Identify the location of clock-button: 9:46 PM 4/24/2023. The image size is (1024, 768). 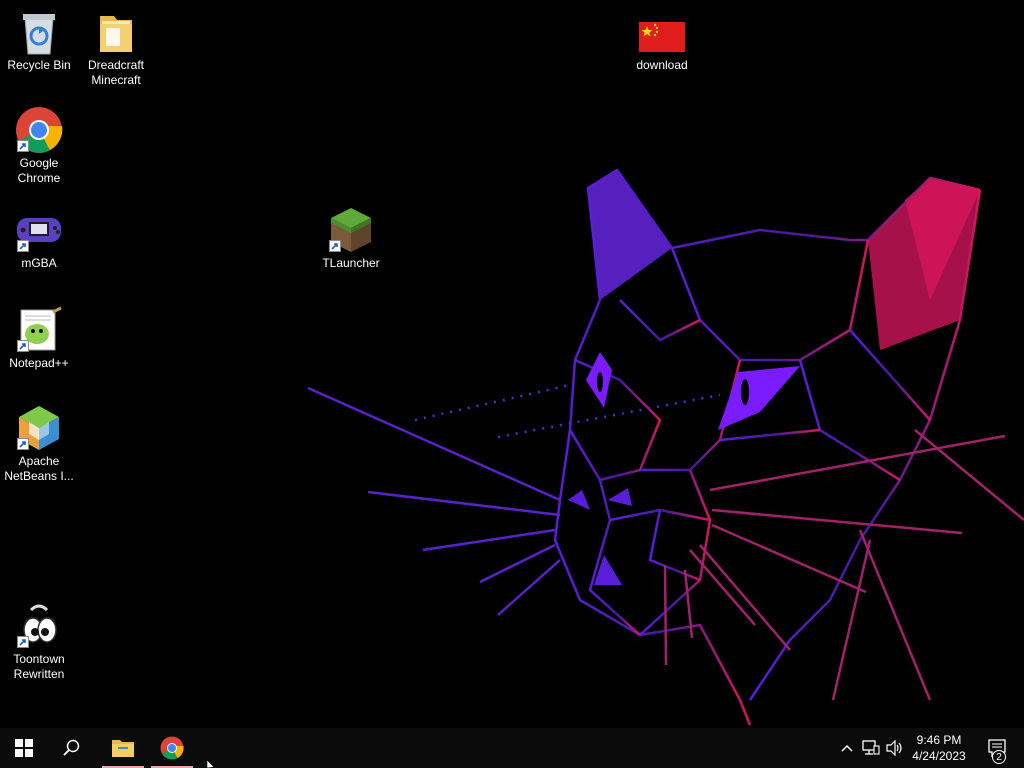
(939, 748).